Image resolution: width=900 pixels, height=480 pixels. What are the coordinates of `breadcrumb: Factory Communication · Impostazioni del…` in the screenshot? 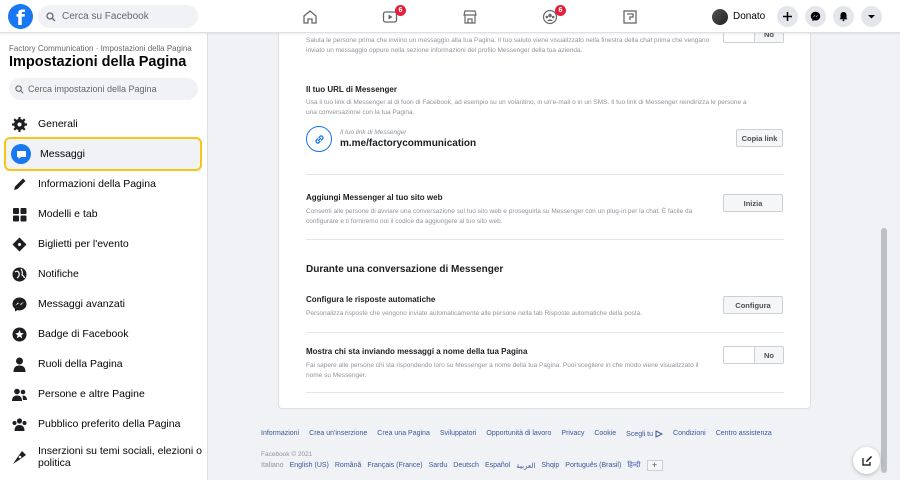 It's located at (100, 48).